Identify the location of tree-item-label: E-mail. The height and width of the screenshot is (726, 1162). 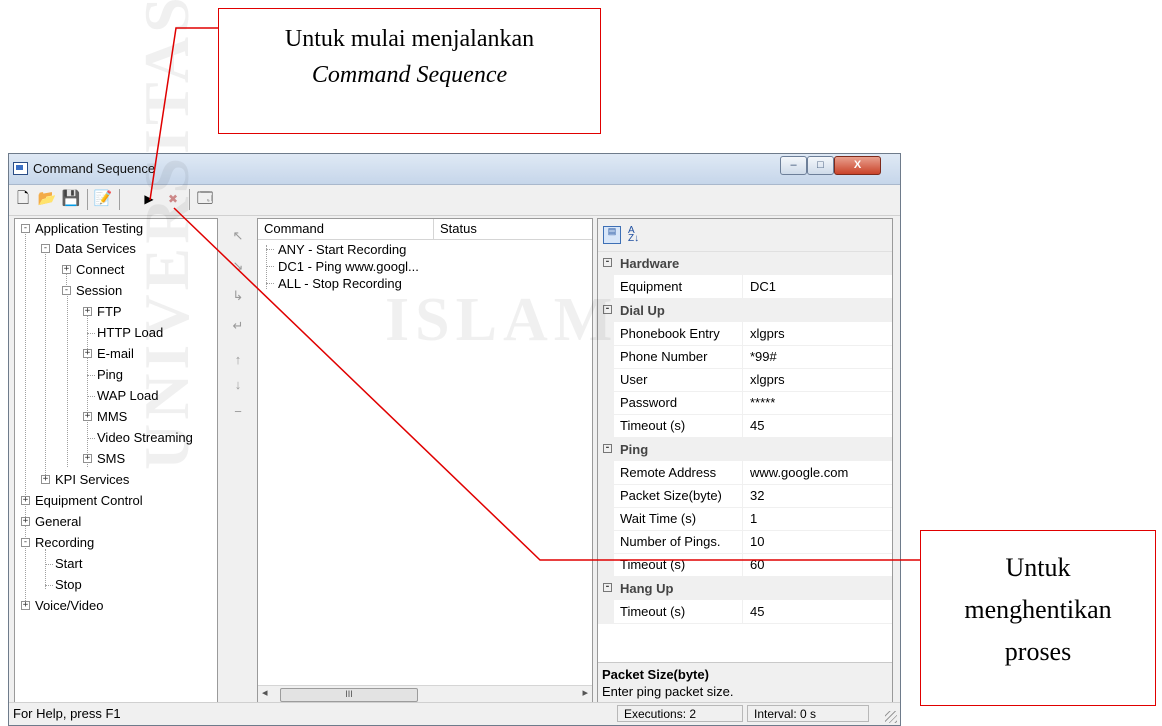
(115, 353).